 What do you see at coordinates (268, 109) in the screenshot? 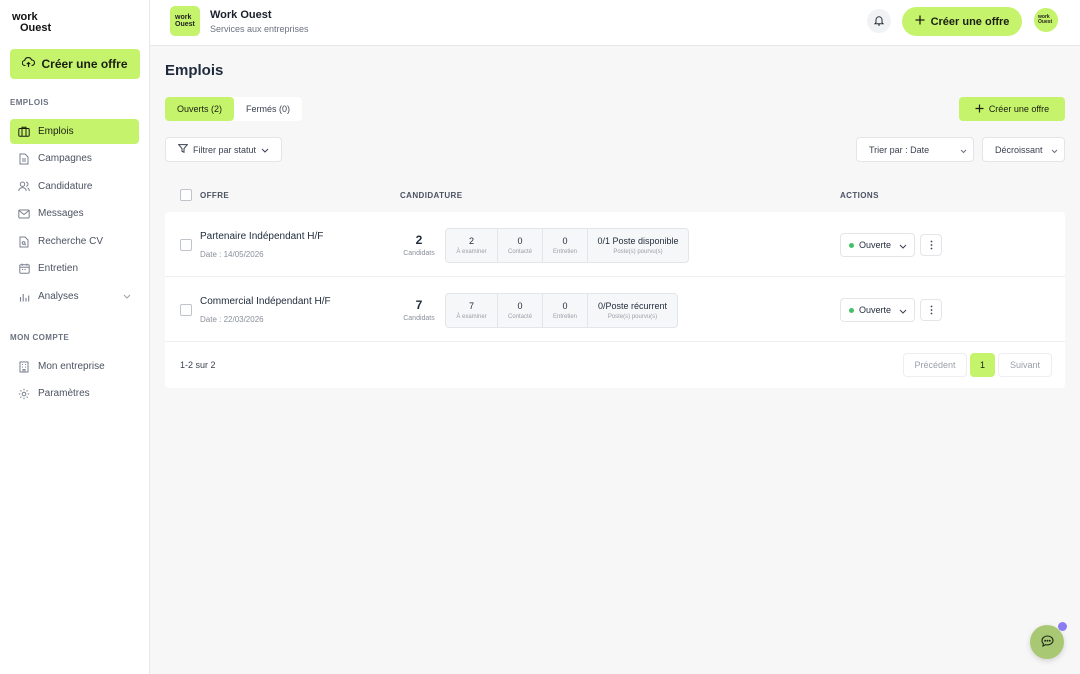
I see `tab-closed: Fermés (0)` at bounding box center [268, 109].